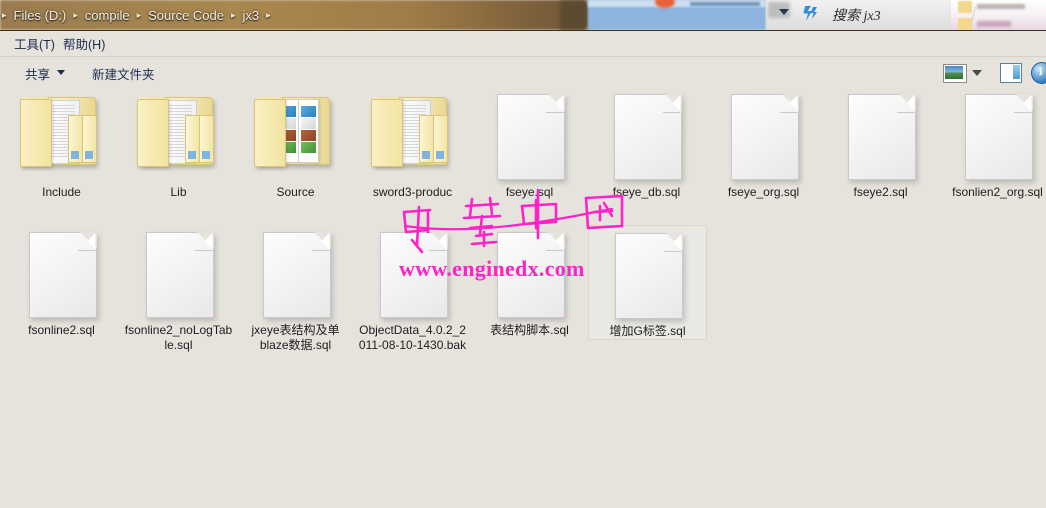  I want to click on file-item: fseye.sql, so click(529, 143).